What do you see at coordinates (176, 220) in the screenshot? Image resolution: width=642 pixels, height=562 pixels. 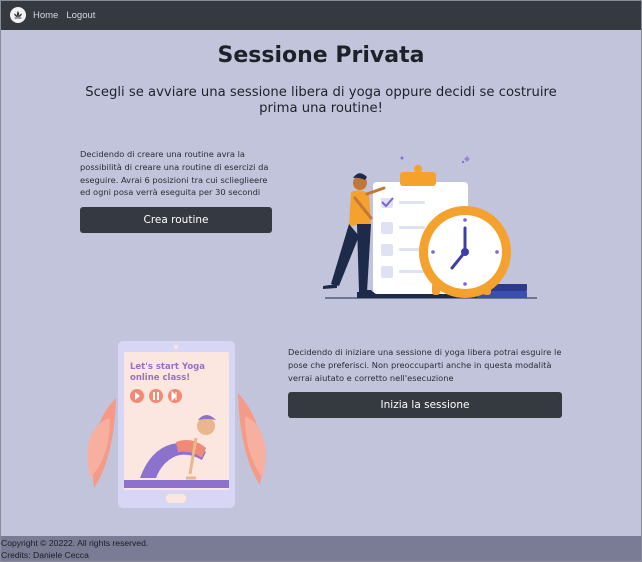 I see `create-routine-button: Crea routine` at bounding box center [176, 220].